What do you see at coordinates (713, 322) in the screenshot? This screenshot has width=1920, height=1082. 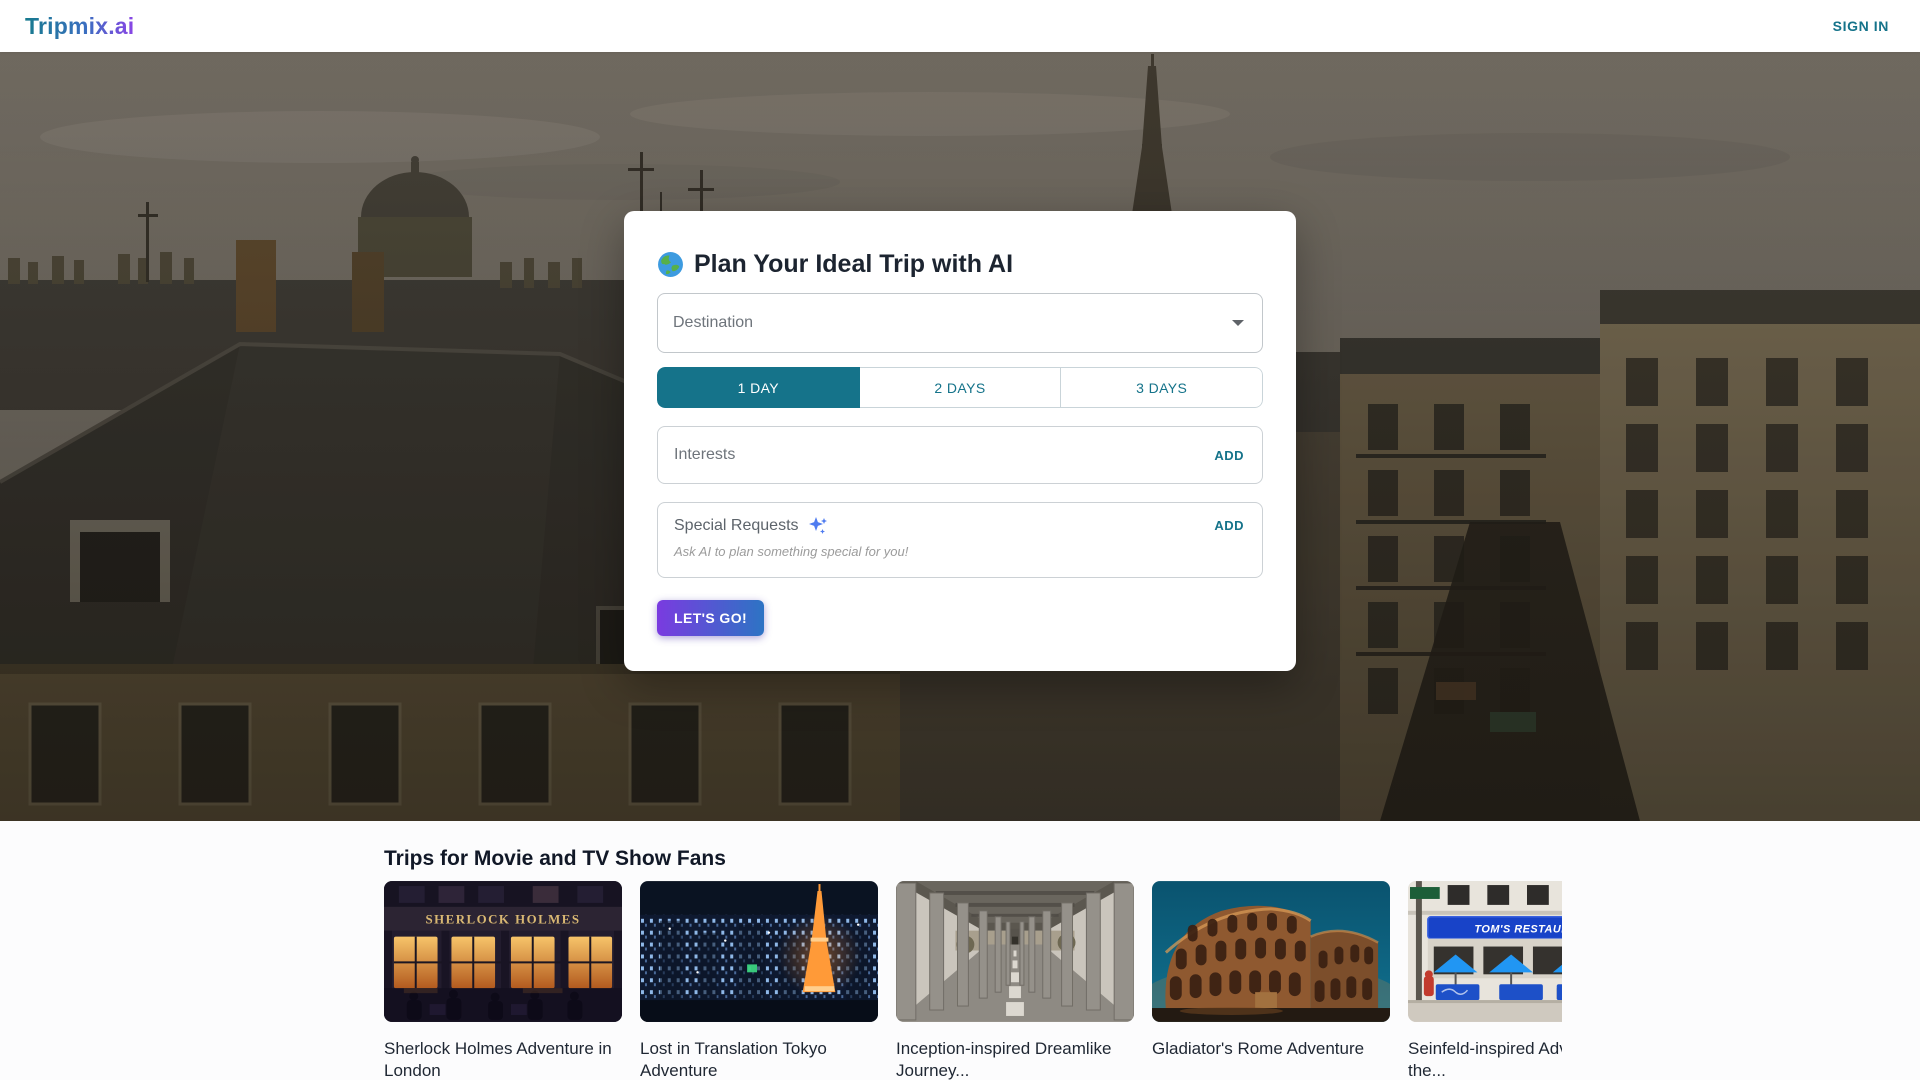 I see `destination-placeholder: Destination` at bounding box center [713, 322].